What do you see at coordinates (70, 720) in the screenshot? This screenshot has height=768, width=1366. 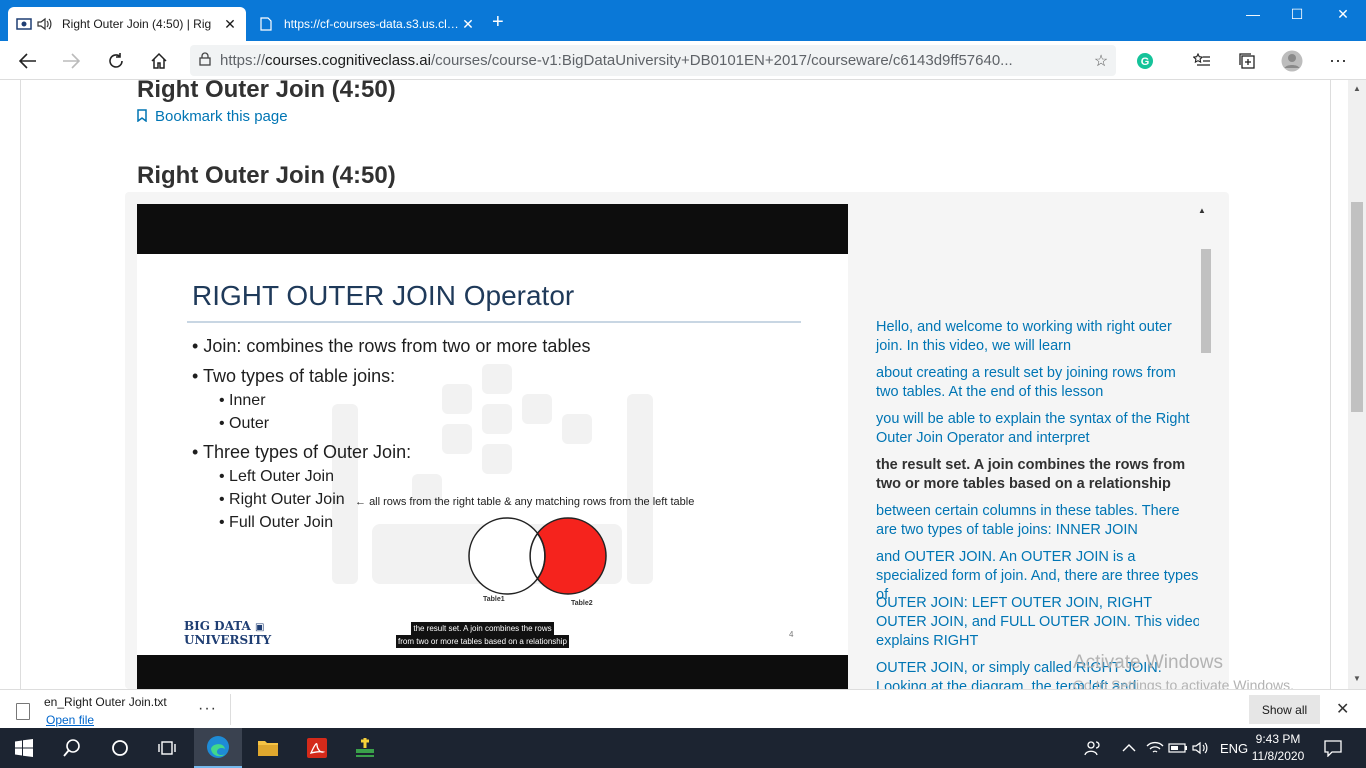 I see `open-file-link: Open file` at bounding box center [70, 720].